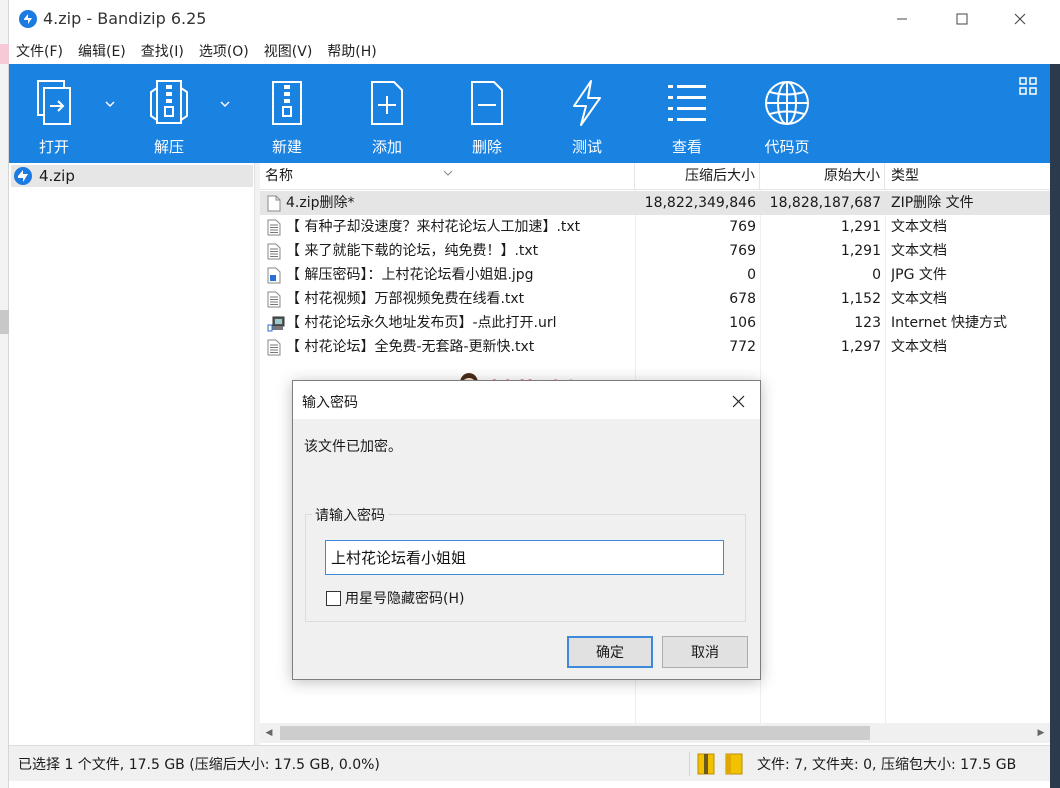 This screenshot has height=788, width=1060. What do you see at coordinates (655, 347) in the screenshot?
I see `file-row: 【 村花论坛】全免费-无套路-更新快.txt 772 1,297 文本文档` at bounding box center [655, 347].